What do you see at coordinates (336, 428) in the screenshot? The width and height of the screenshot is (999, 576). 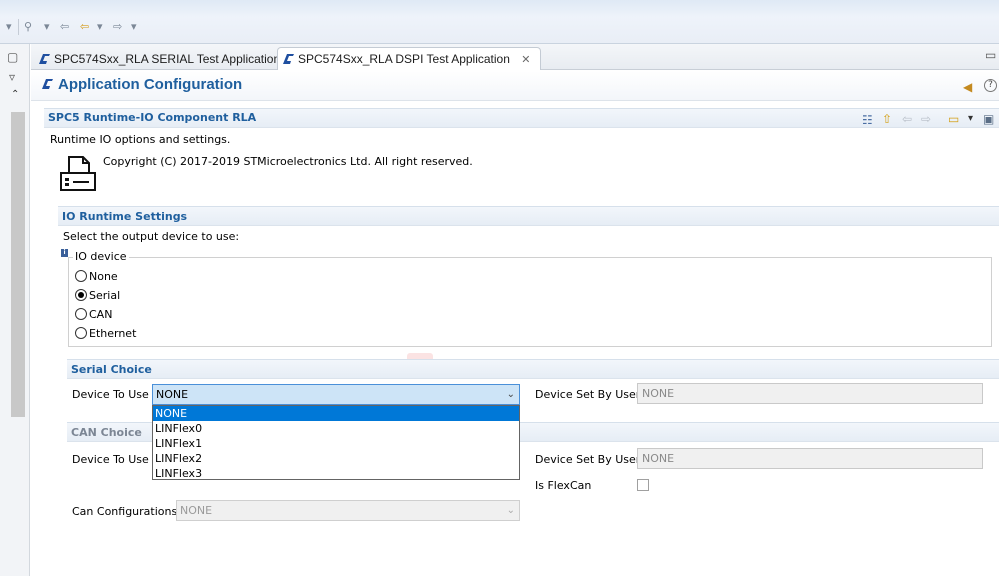 I see `dropdown-option: LINFlex0` at bounding box center [336, 428].